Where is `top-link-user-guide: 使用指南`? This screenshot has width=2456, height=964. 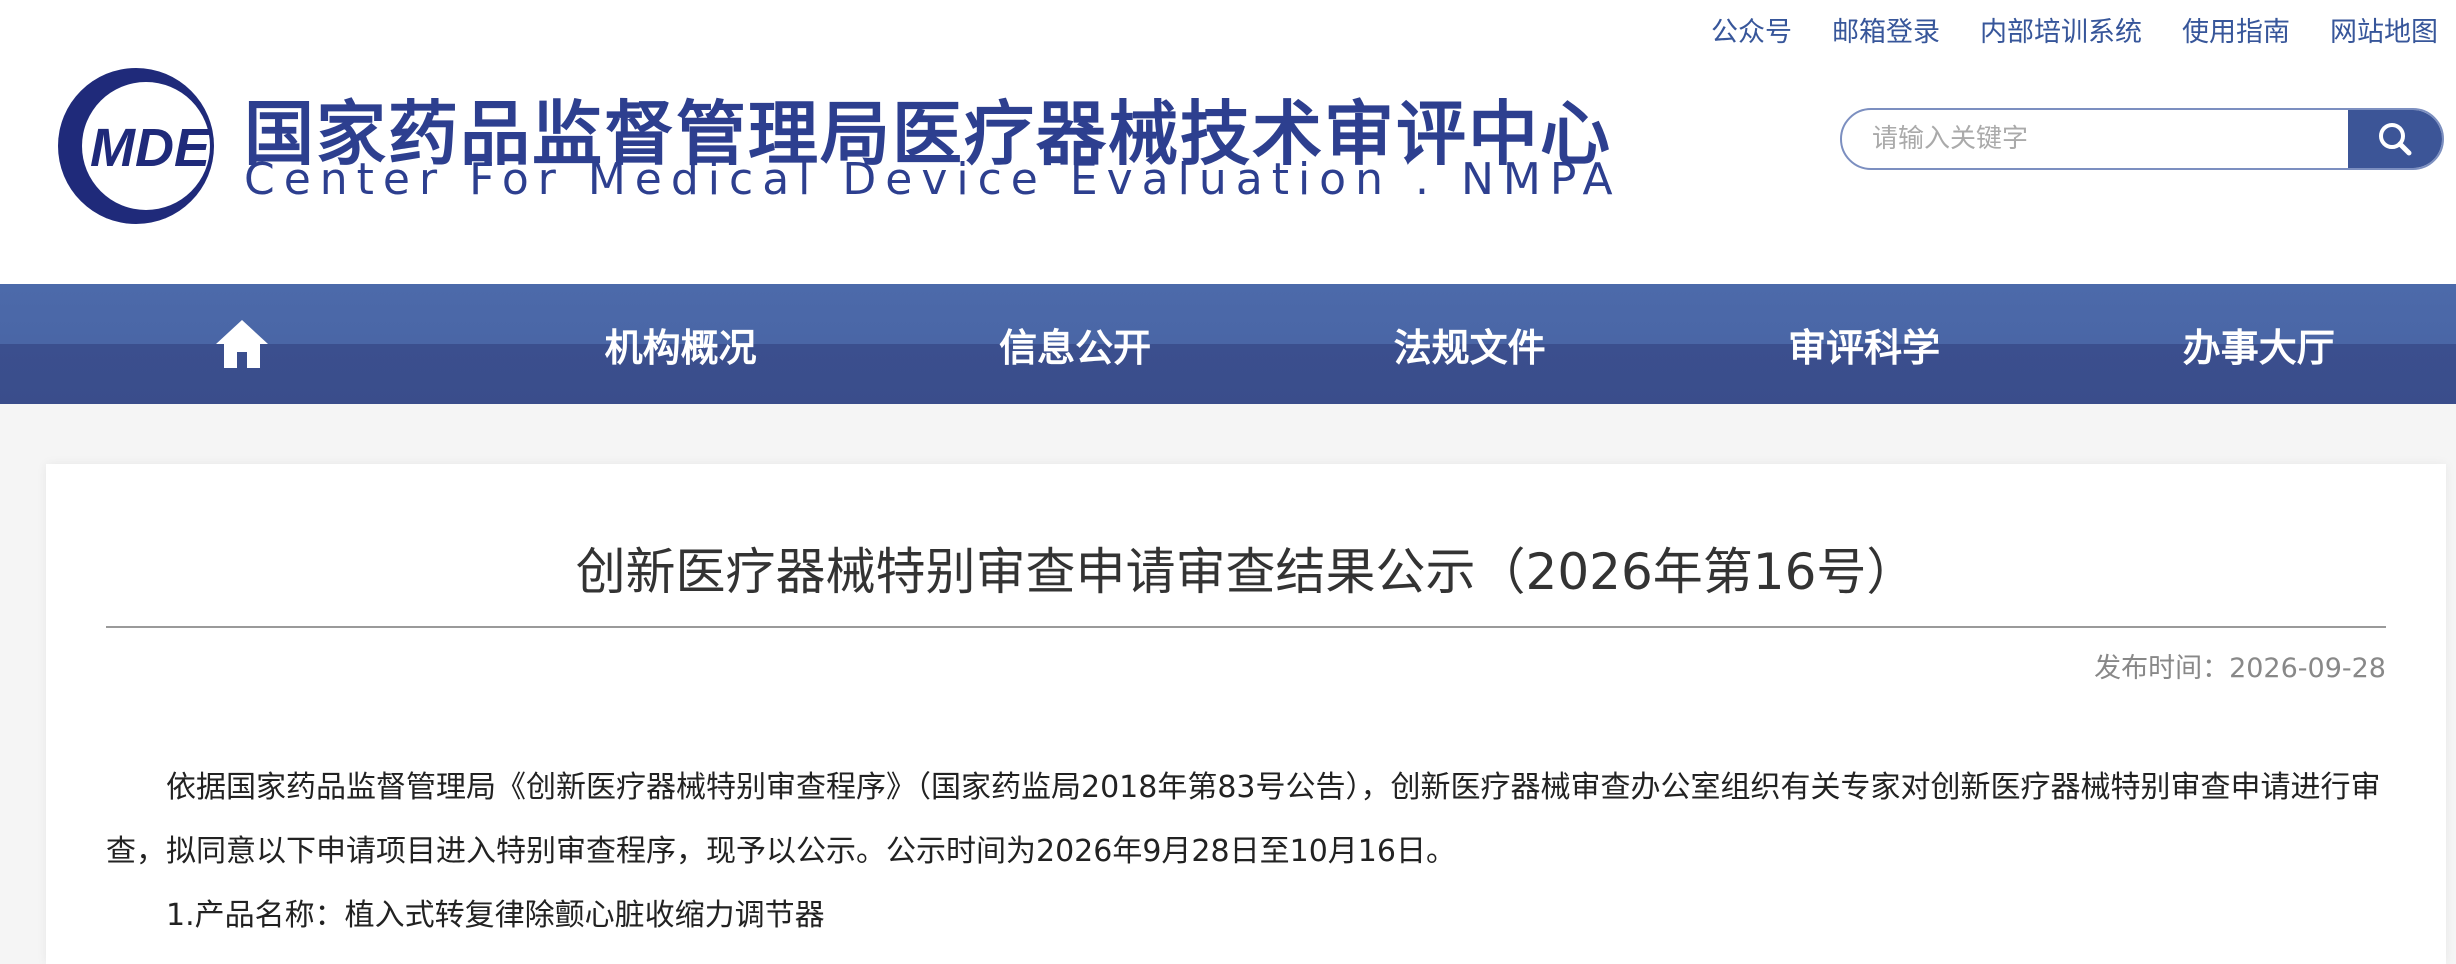 top-link-user-guide: 使用指南 is located at coordinates (2236, 29).